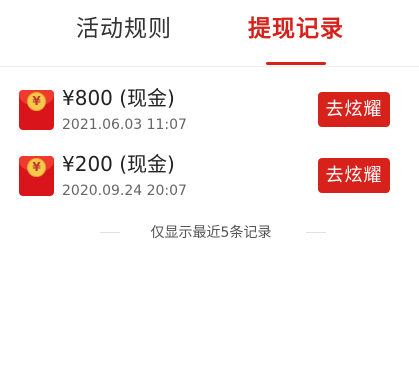 Image resolution: width=419 pixels, height=378 pixels. What do you see at coordinates (118, 98) in the screenshot?
I see `record-amount: ¥800 (现金)` at bounding box center [118, 98].